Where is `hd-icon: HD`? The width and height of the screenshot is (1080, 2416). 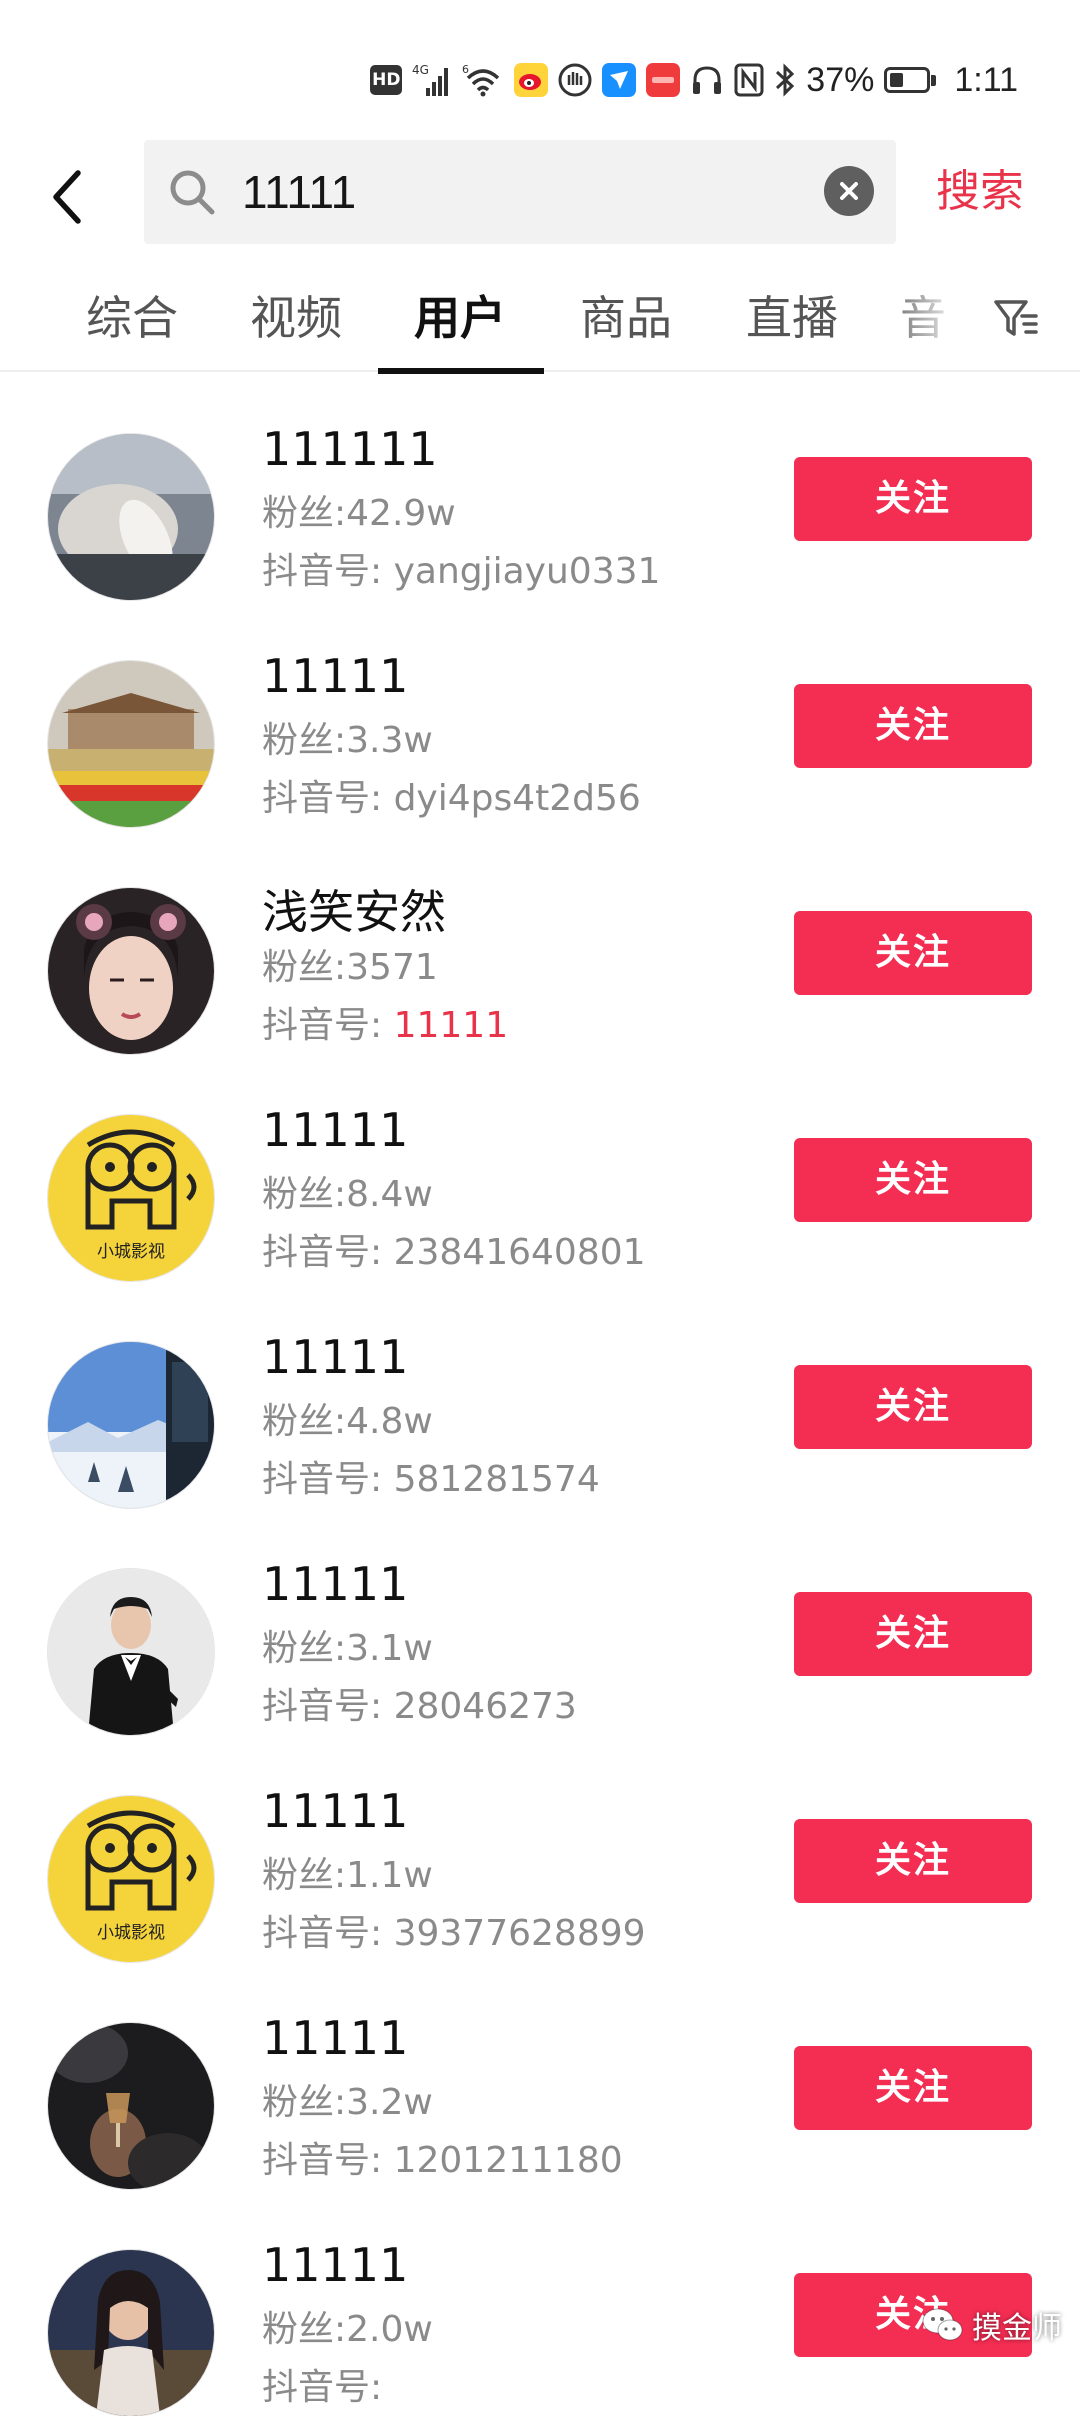 hd-icon: HD is located at coordinates (386, 80).